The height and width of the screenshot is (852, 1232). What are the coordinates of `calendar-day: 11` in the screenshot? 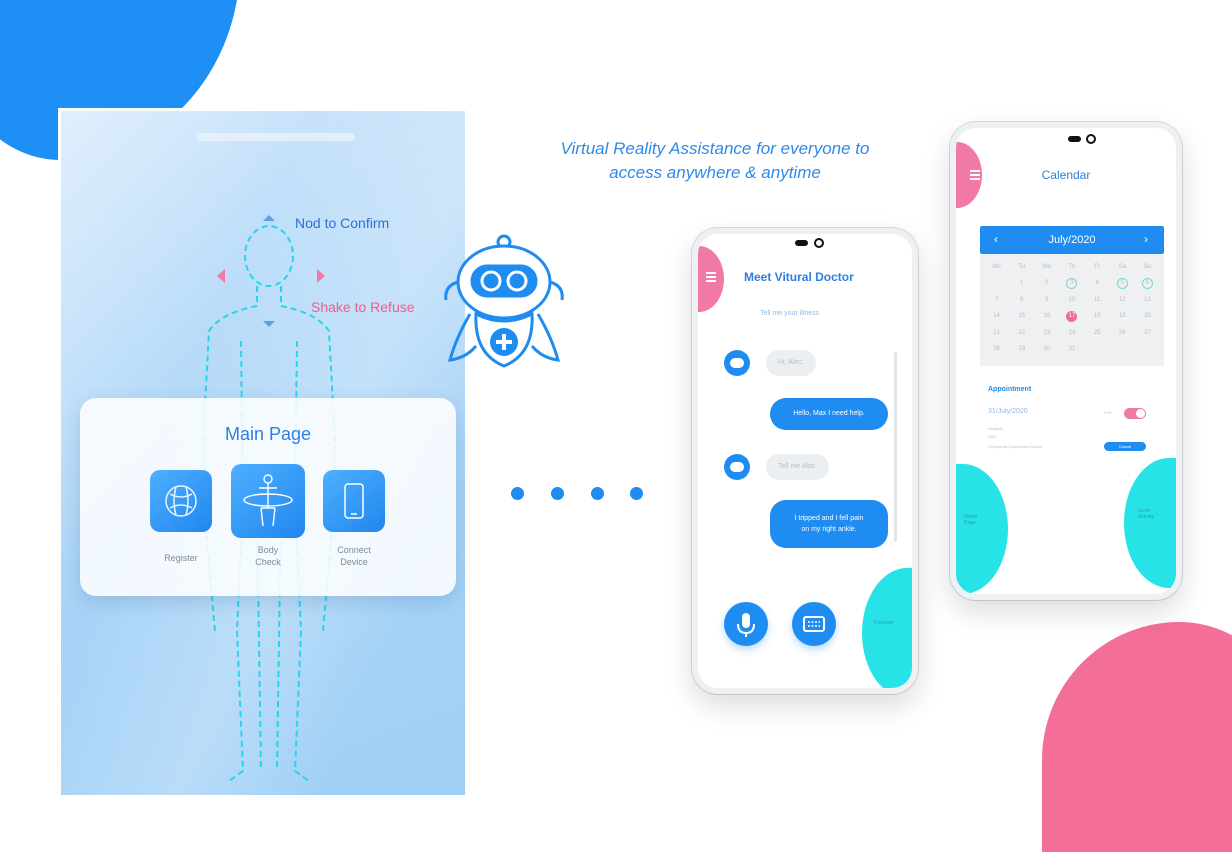 It's located at (1097, 300).